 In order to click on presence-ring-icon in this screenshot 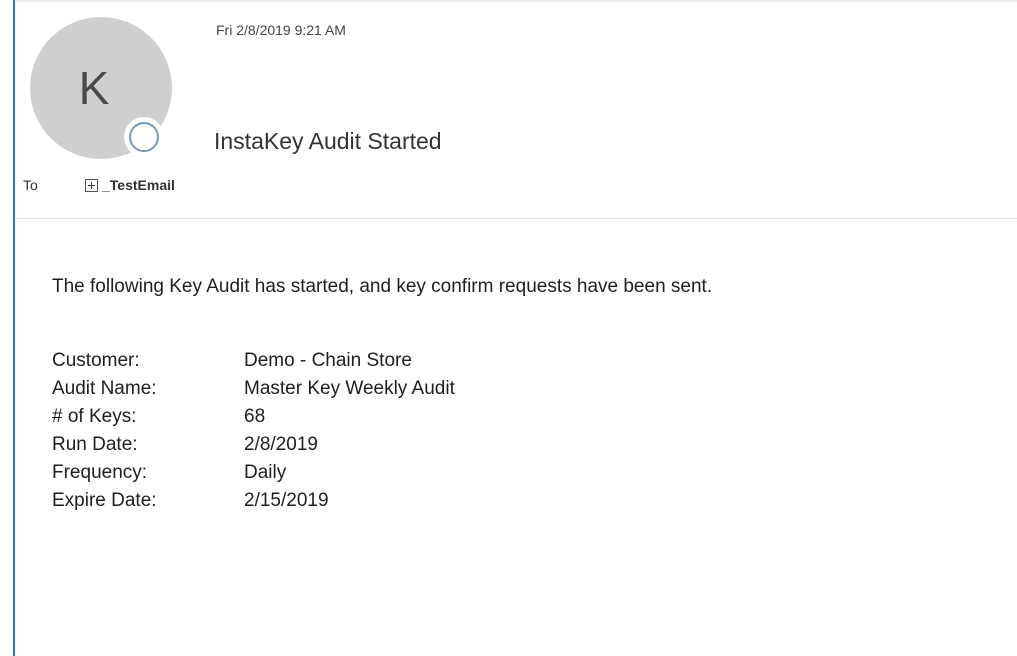, I will do `click(144, 137)`.